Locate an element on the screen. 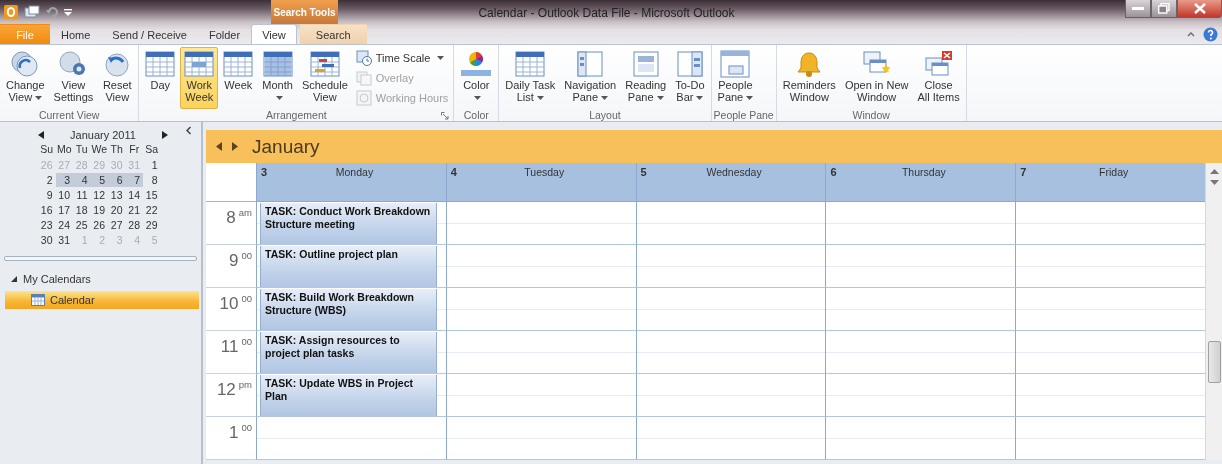 The height and width of the screenshot is (464, 1222). ribbon-button: Reset View is located at coordinates (117, 78).